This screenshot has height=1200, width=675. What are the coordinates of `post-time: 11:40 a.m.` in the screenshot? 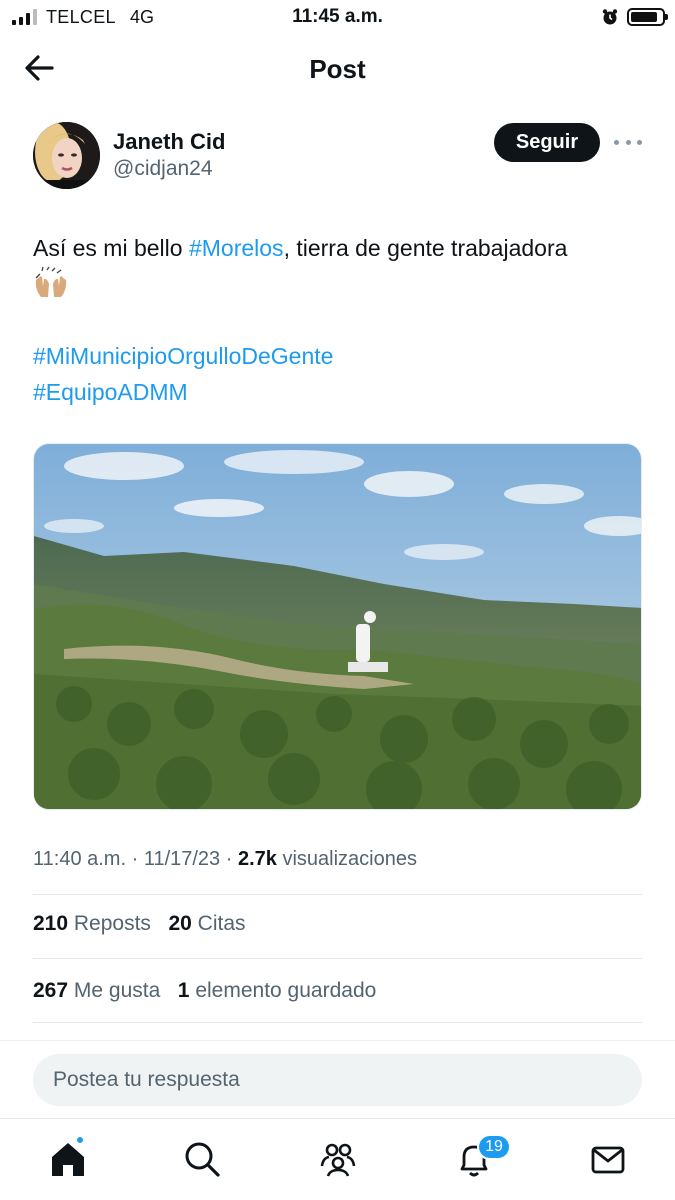 It's located at (79, 859).